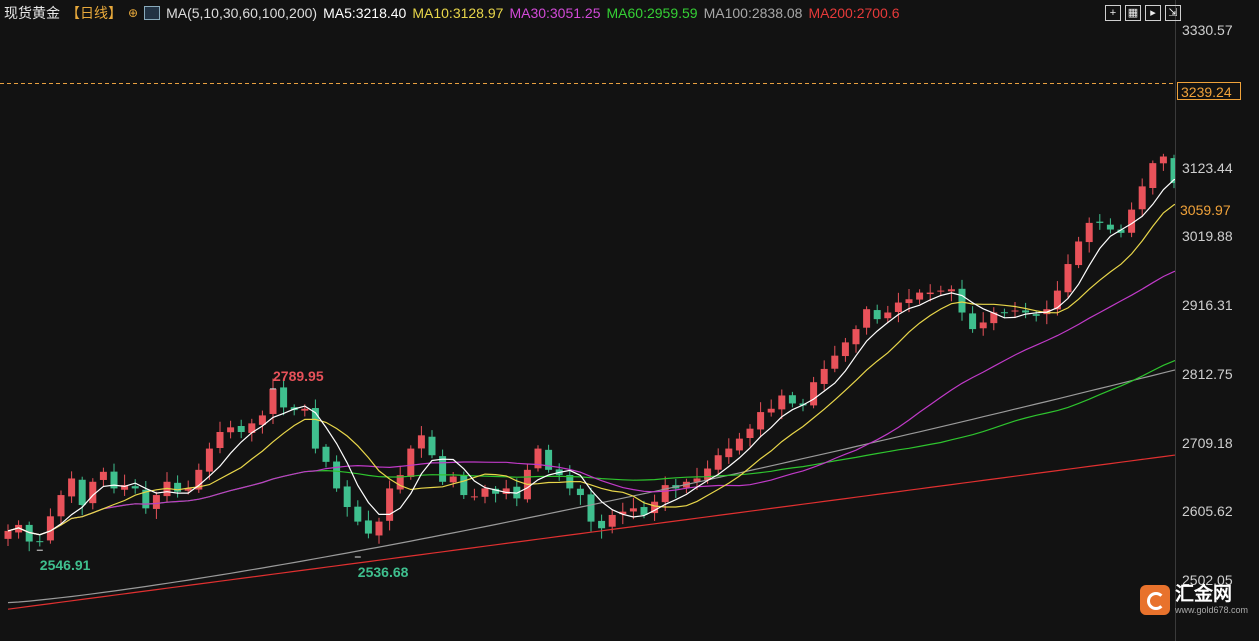 This screenshot has height=641, width=1259. What do you see at coordinates (458, 13) in the screenshot?
I see `ma10-value: MA10:3128.97` at bounding box center [458, 13].